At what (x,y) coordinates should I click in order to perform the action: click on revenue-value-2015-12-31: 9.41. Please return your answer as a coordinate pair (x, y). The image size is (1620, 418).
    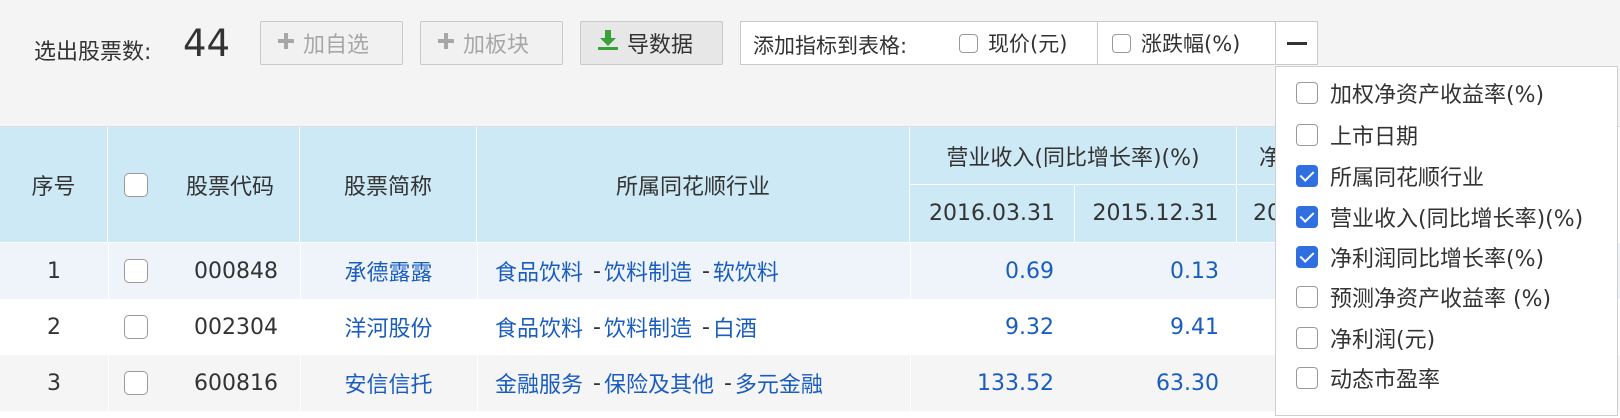
    Looking at the image, I should click on (1150, 327).